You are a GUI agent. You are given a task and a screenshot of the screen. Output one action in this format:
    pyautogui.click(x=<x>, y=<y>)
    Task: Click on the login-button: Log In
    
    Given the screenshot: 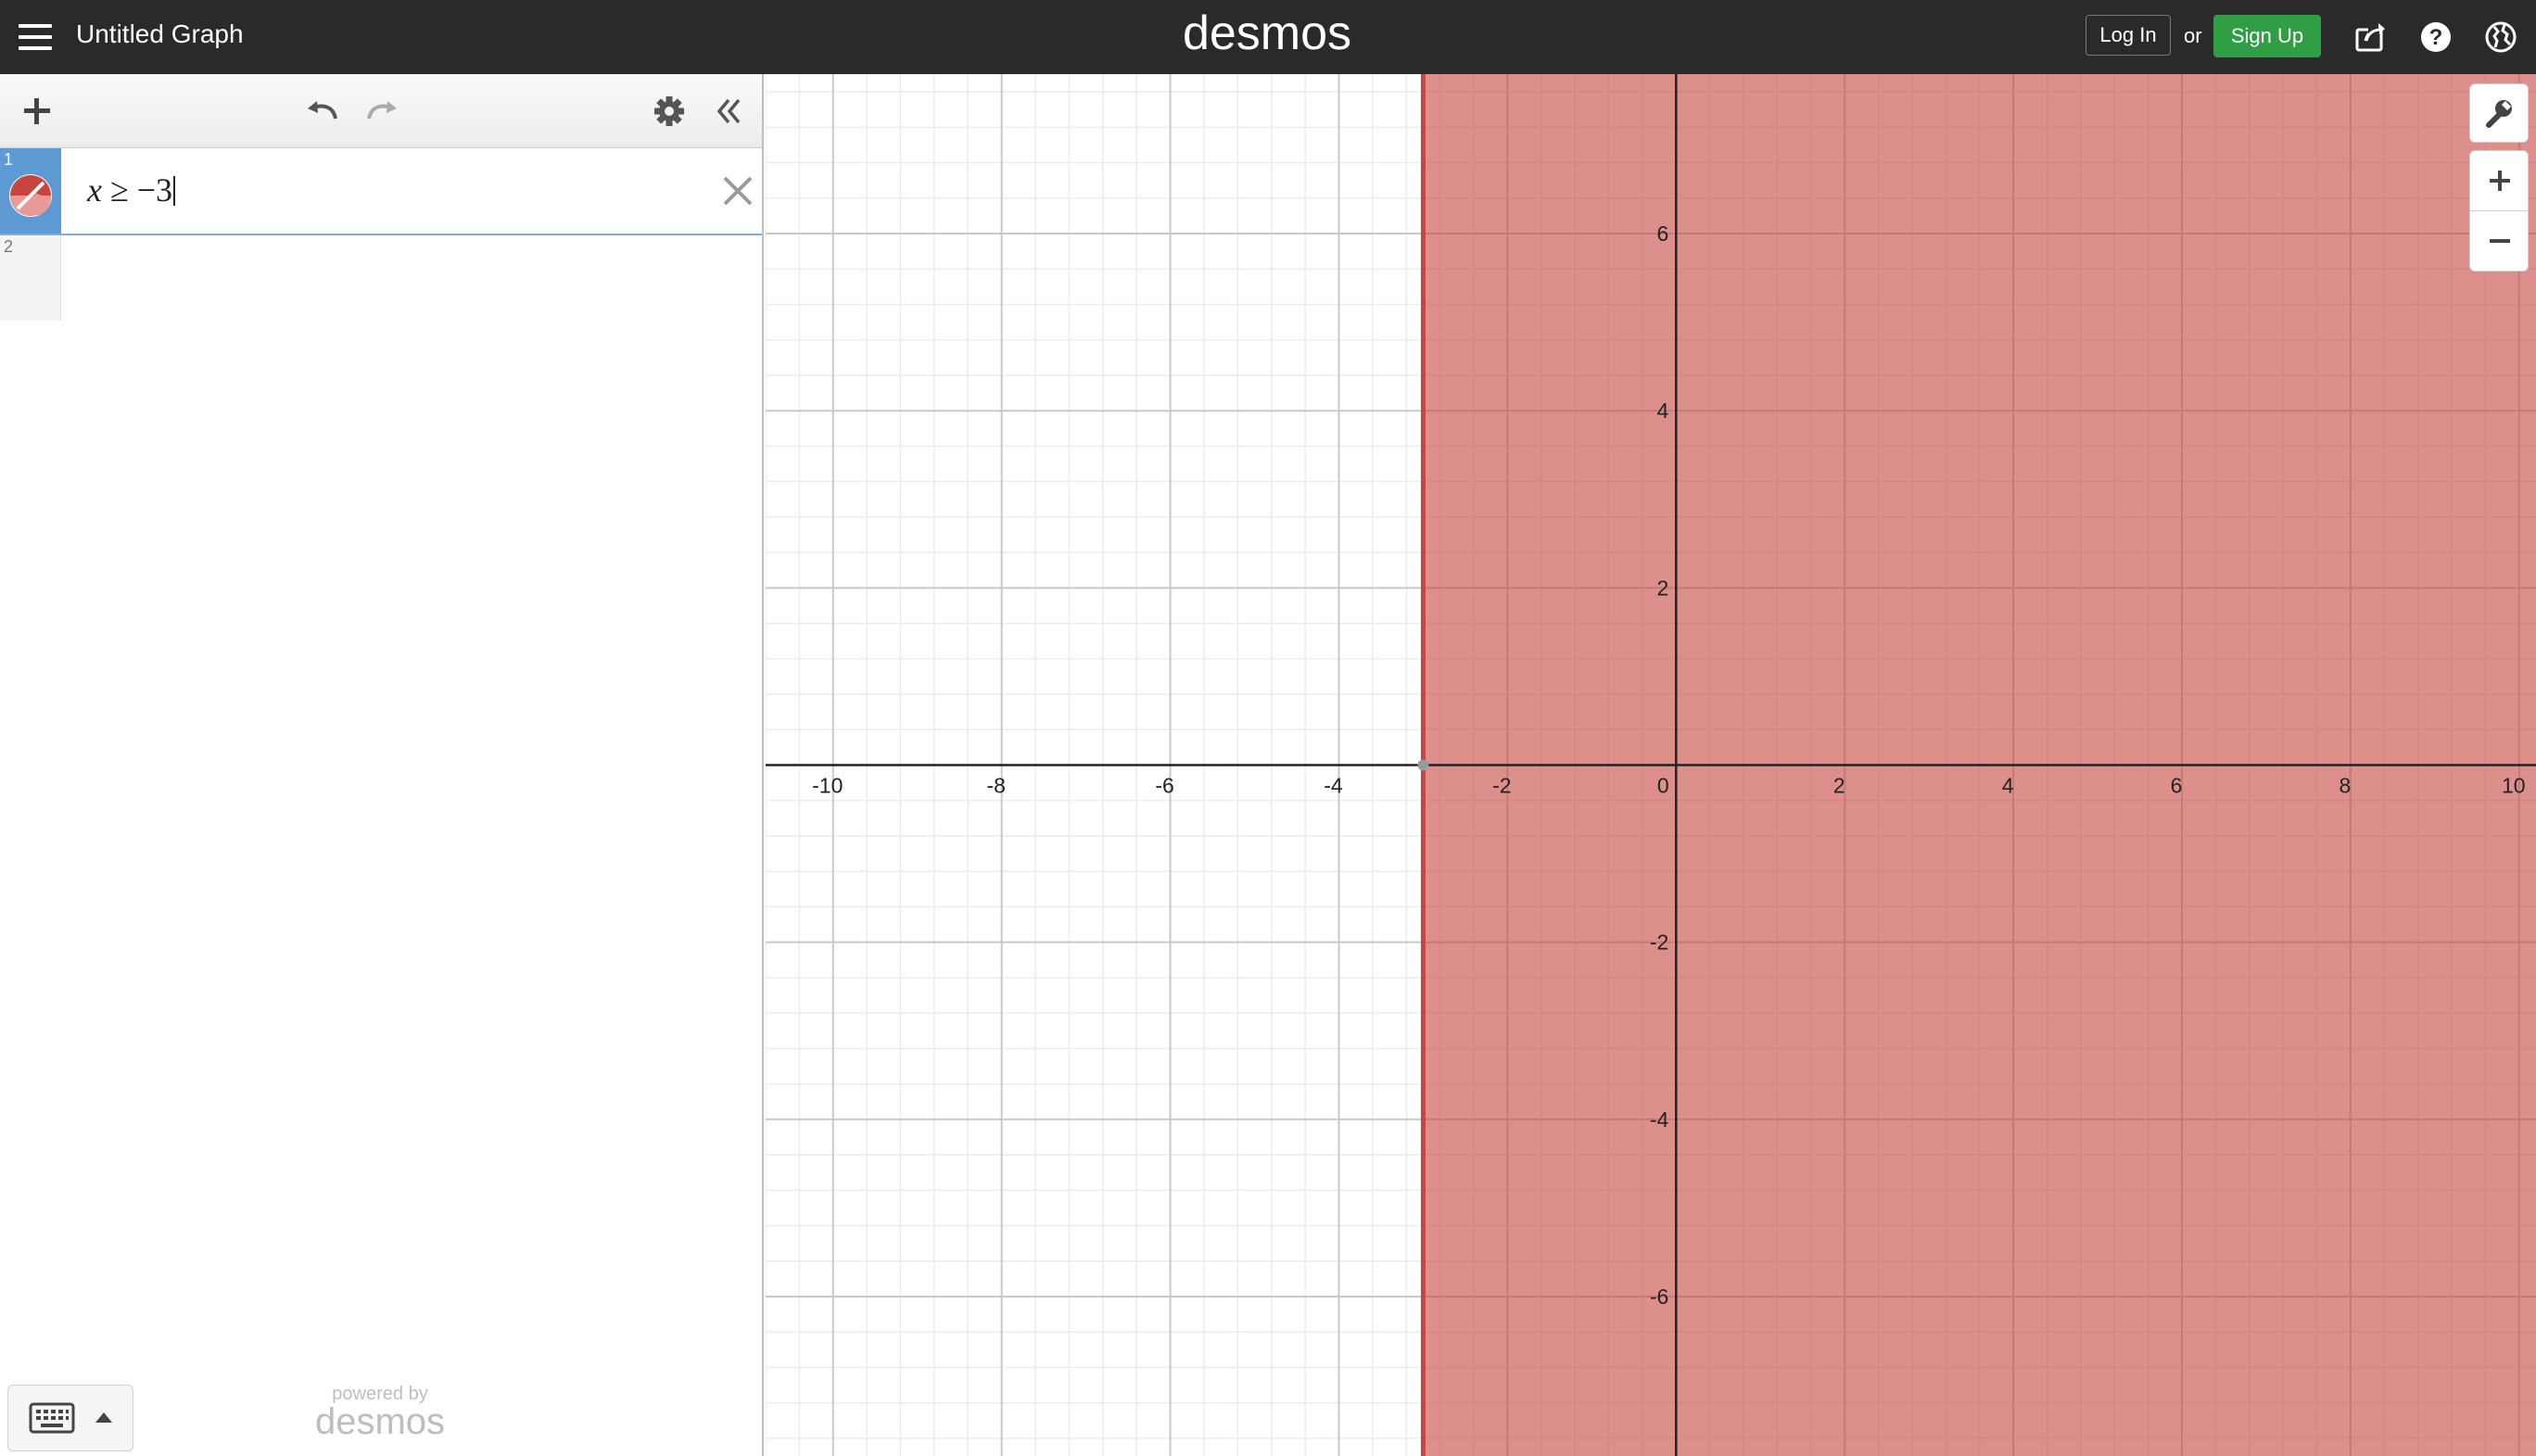 What is the action you would take?
    pyautogui.click(x=2128, y=35)
    